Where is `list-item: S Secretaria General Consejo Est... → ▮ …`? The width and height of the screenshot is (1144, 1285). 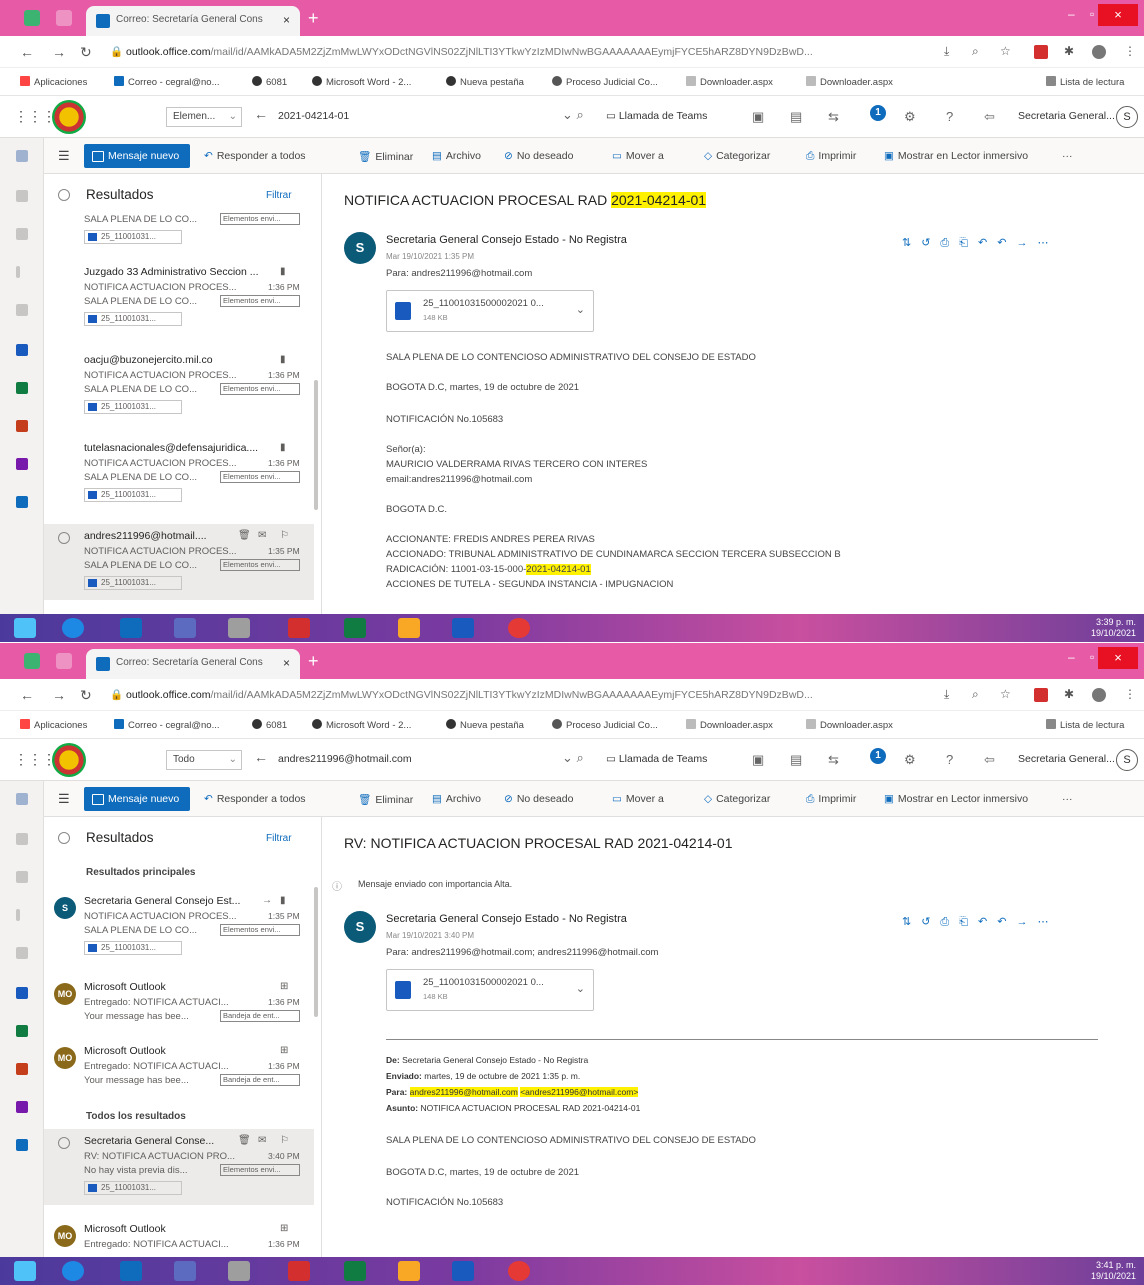 list-item: S Secretaria General Consejo Est... → ▮ … is located at coordinates (179, 932).